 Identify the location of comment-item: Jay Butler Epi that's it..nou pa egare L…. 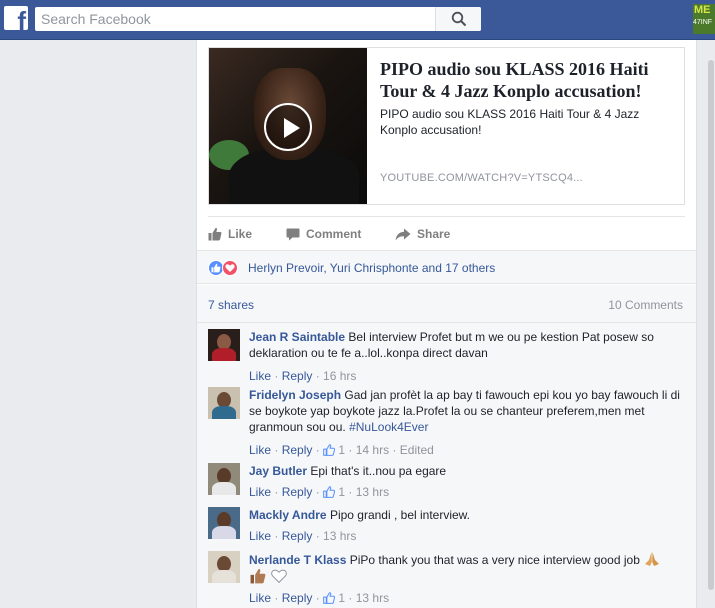
(448, 485).